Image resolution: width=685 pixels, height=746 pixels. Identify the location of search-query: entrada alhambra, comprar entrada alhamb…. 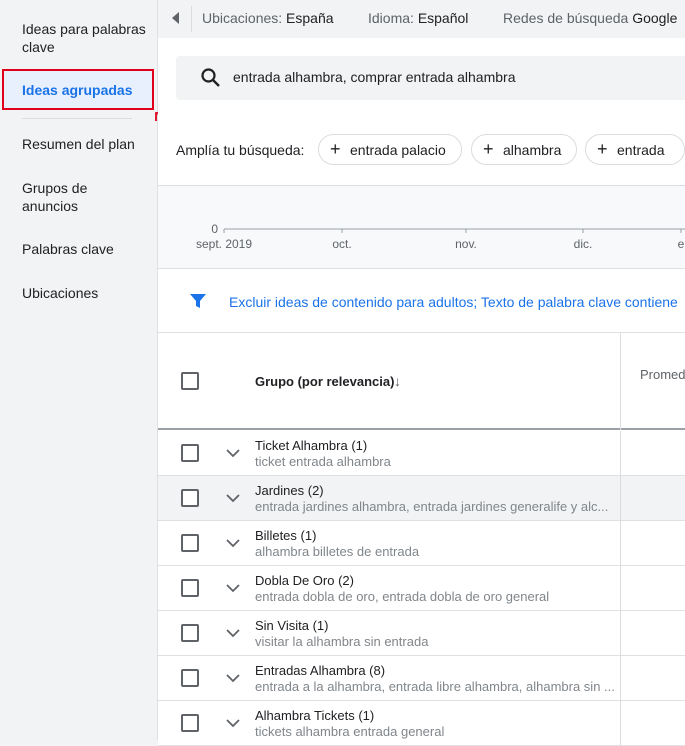
(374, 77).